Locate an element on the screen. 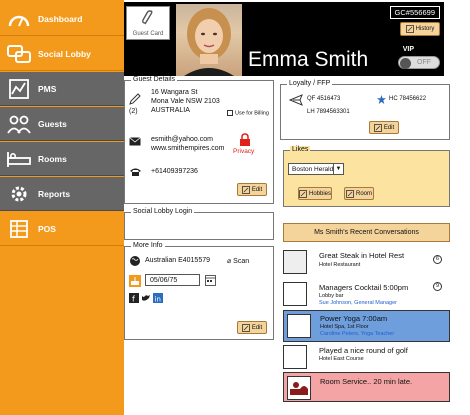  hobbies-button: Hobbies is located at coordinates (315, 193).